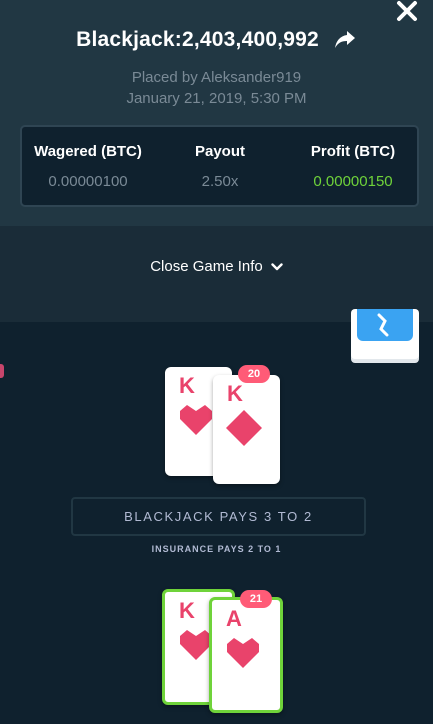  Describe the element at coordinates (216, 549) in the screenshot. I see `insurance-pays-text: INSURANCE PAYS 2 TO 1` at that location.